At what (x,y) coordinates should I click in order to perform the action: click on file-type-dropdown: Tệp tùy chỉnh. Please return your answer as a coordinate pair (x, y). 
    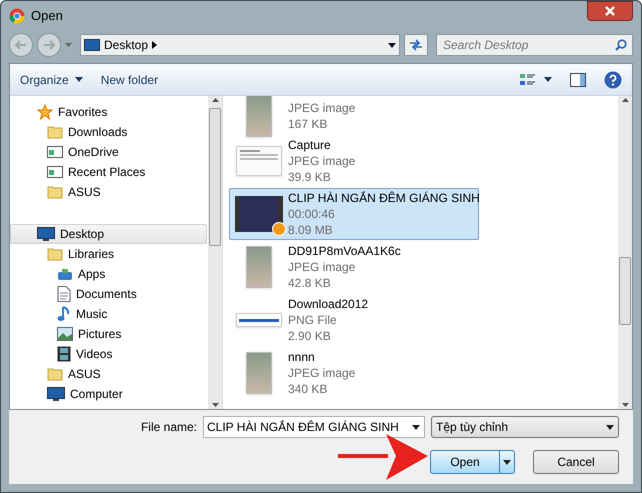
    Looking at the image, I should click on (525, 427).